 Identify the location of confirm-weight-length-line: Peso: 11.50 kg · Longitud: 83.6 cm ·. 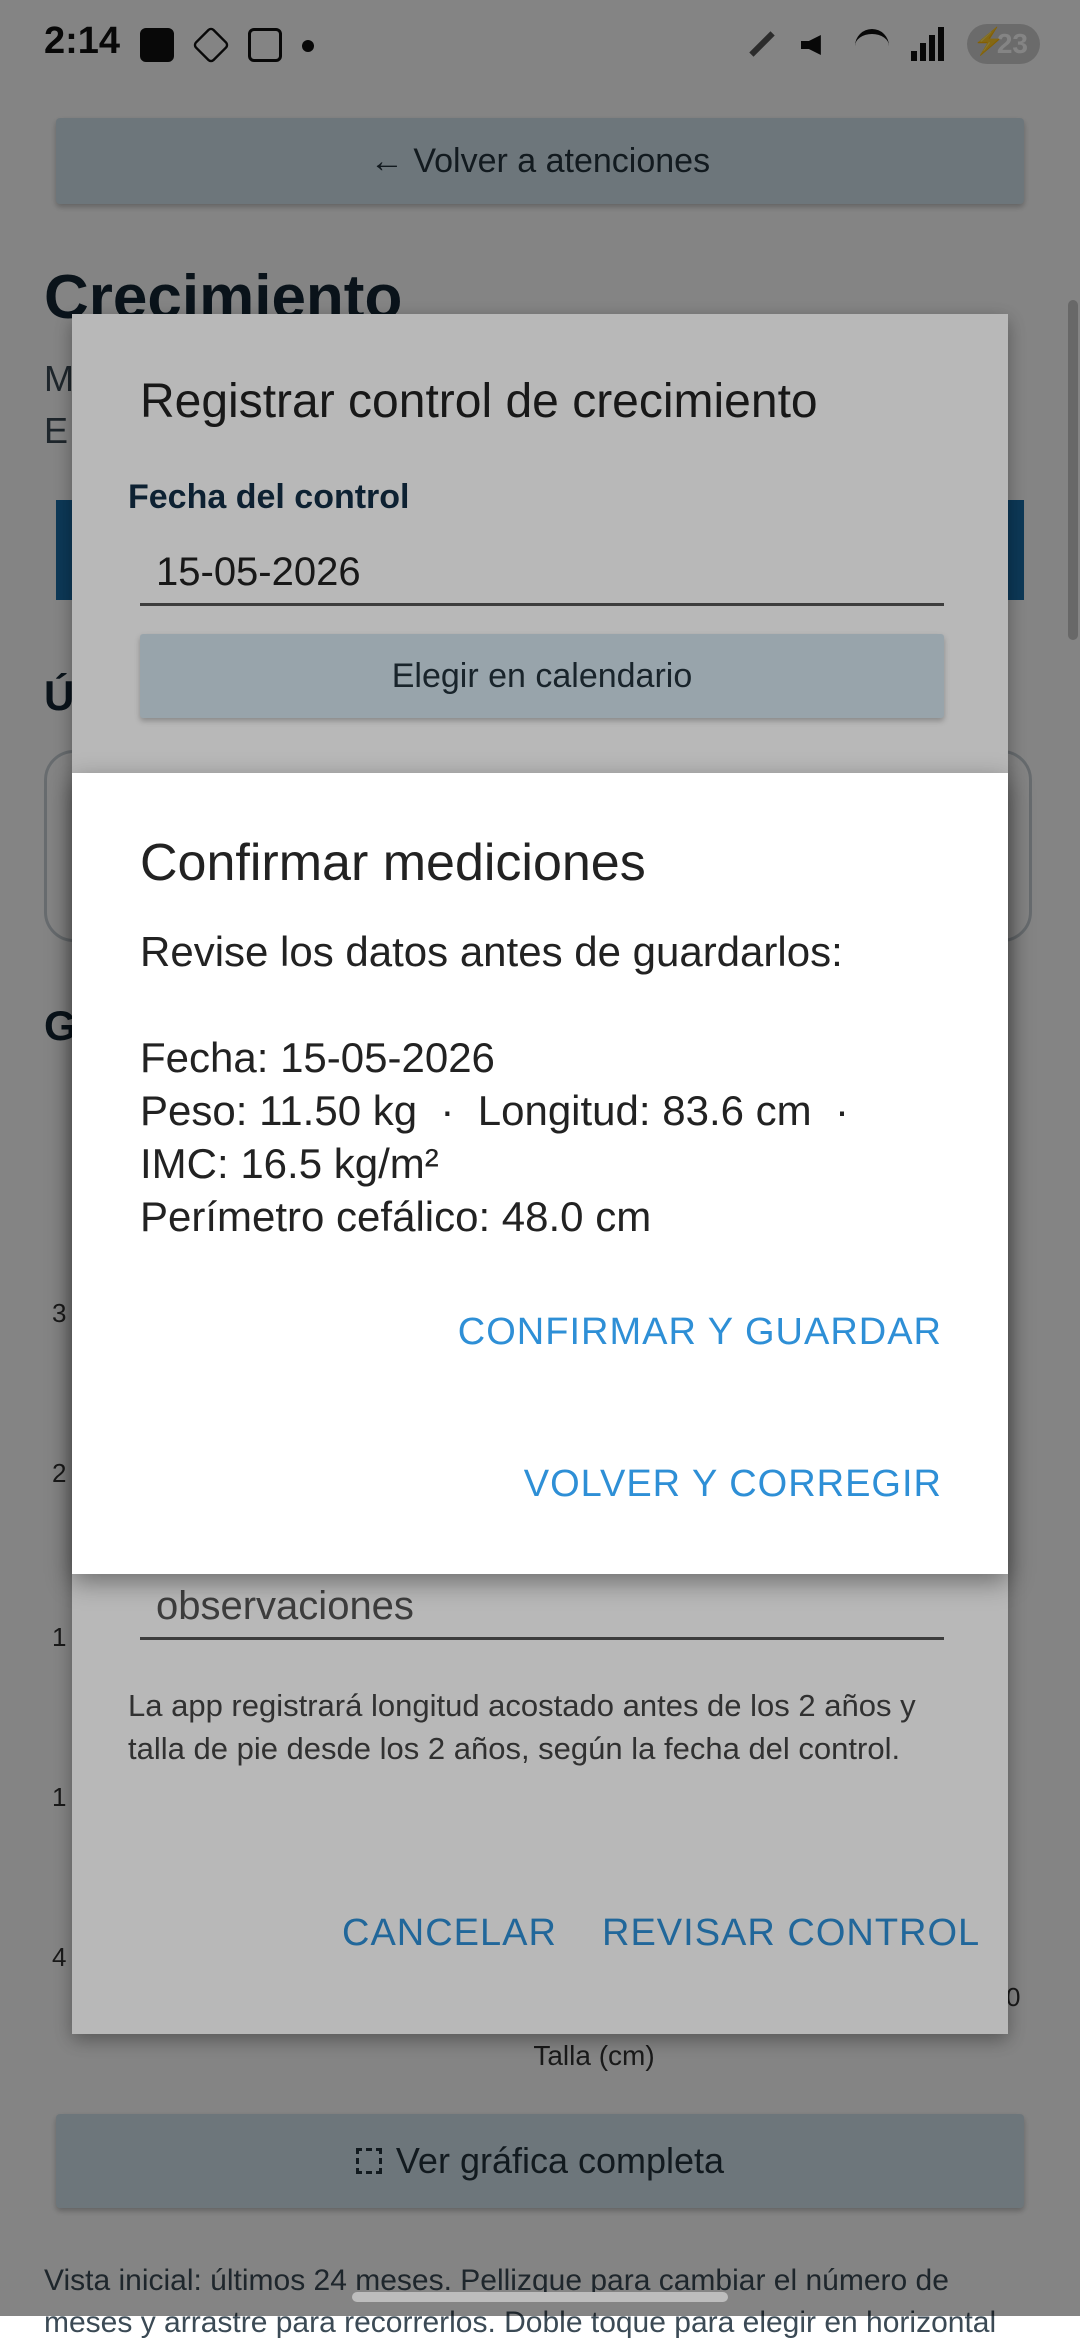
(494, 1110).